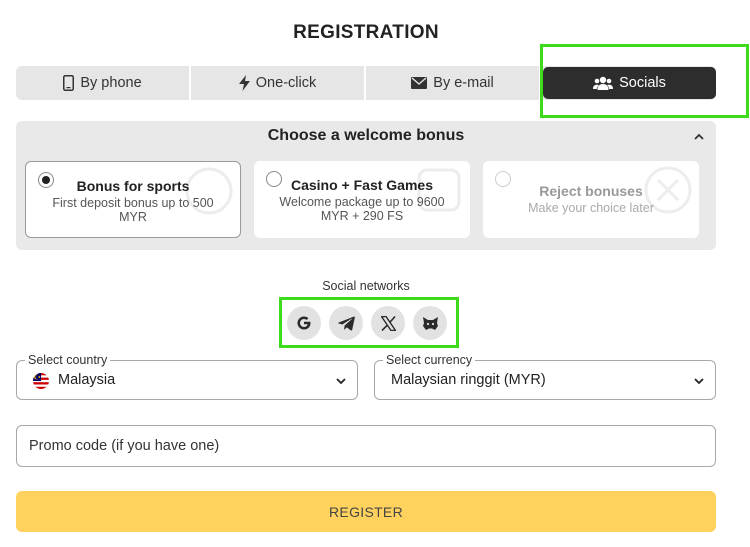  I want to click on bonus-panel-title: Choose a welcome bonus, so click(366, 135).